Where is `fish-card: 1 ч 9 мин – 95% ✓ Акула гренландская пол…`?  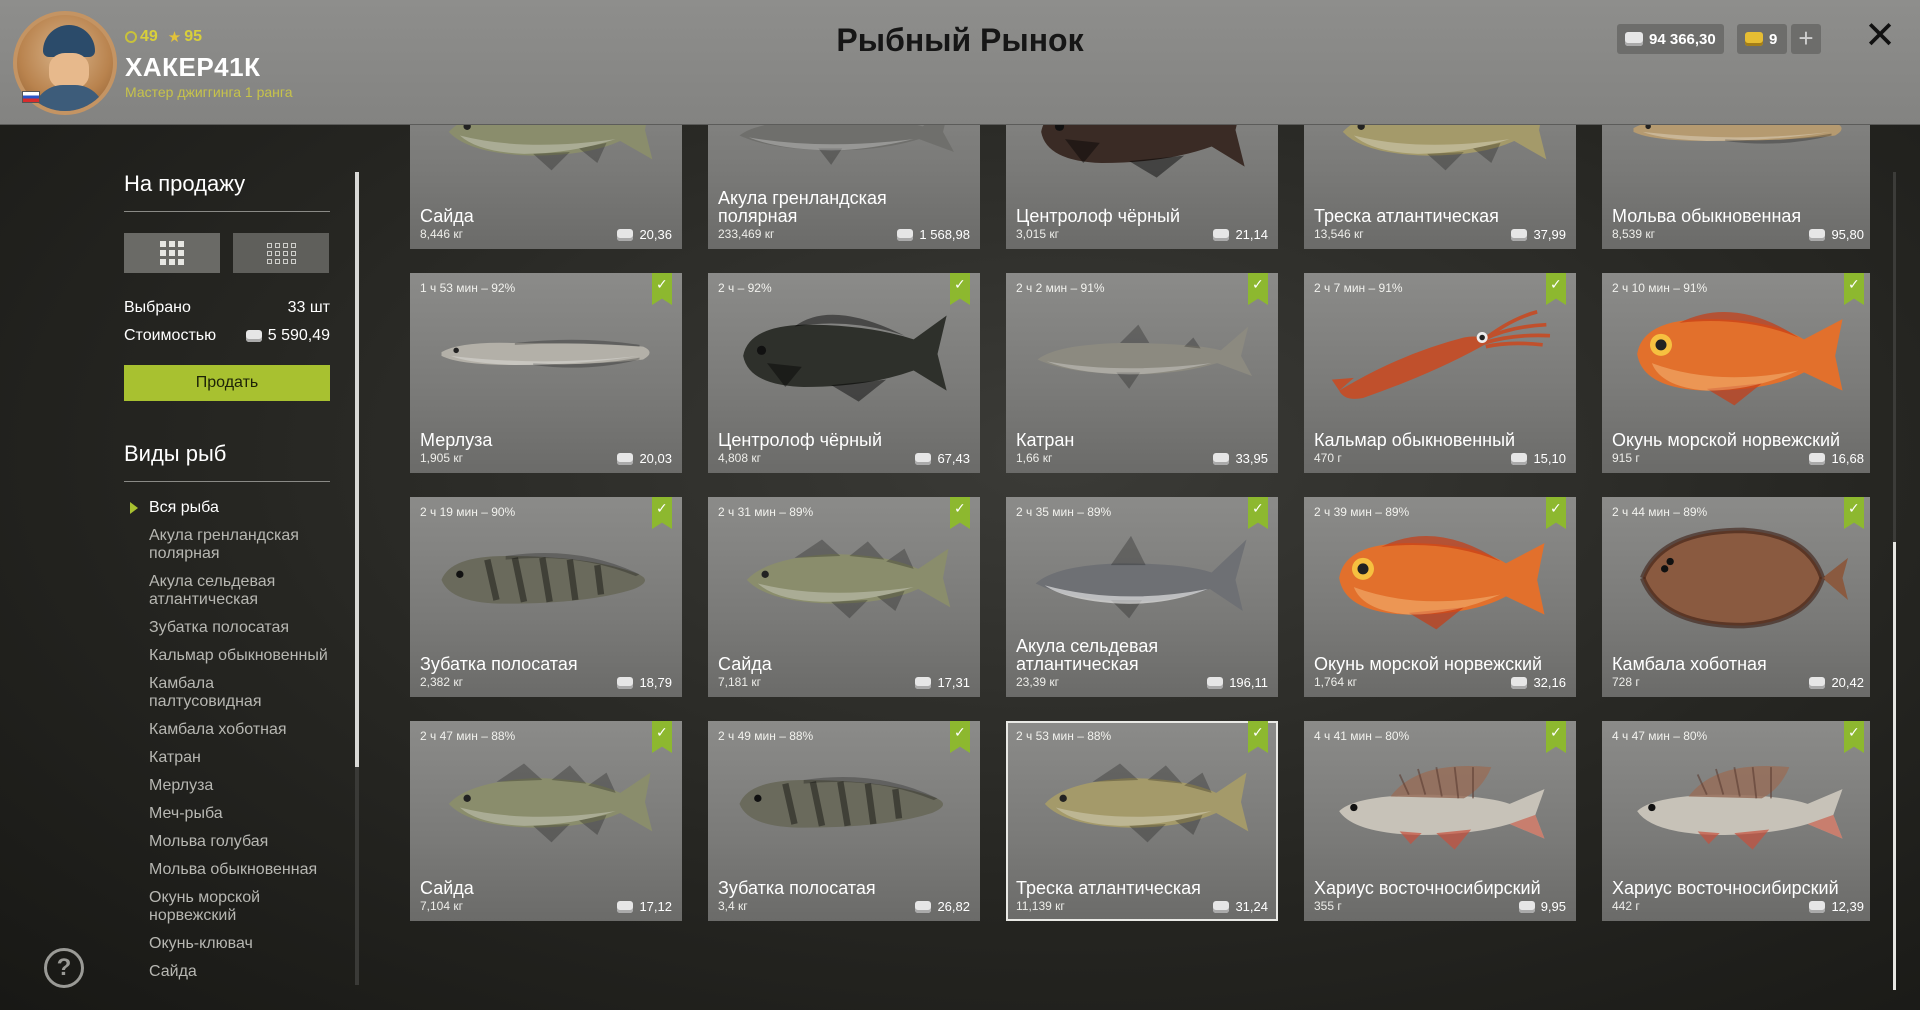
fish-card: 1 ч 9 мин – 95% ✓ Акула гренландская пол… is located at coordinates (844, 187).